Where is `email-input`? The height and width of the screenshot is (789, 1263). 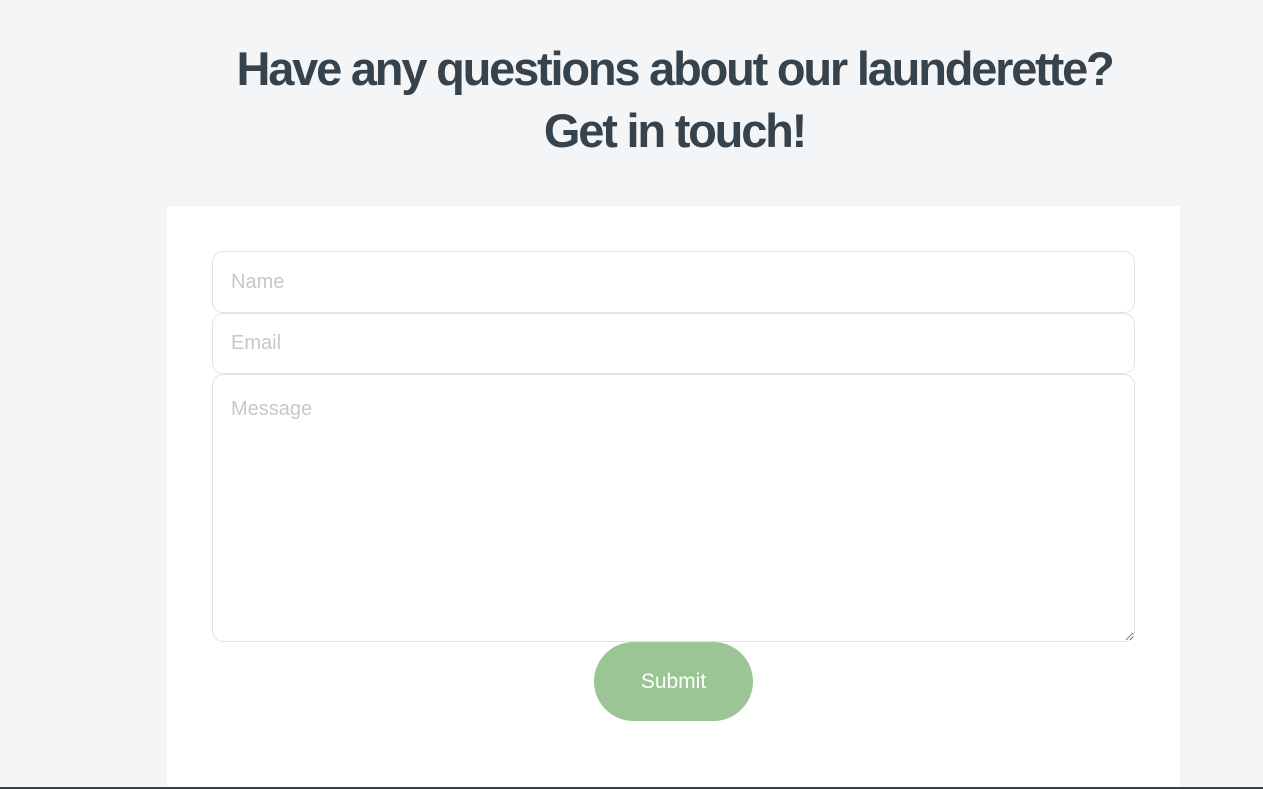 email-input is located at coordinates (673, 343).